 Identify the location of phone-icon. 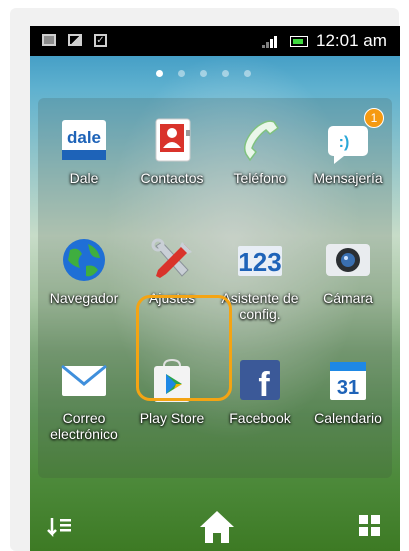
(262, 141).